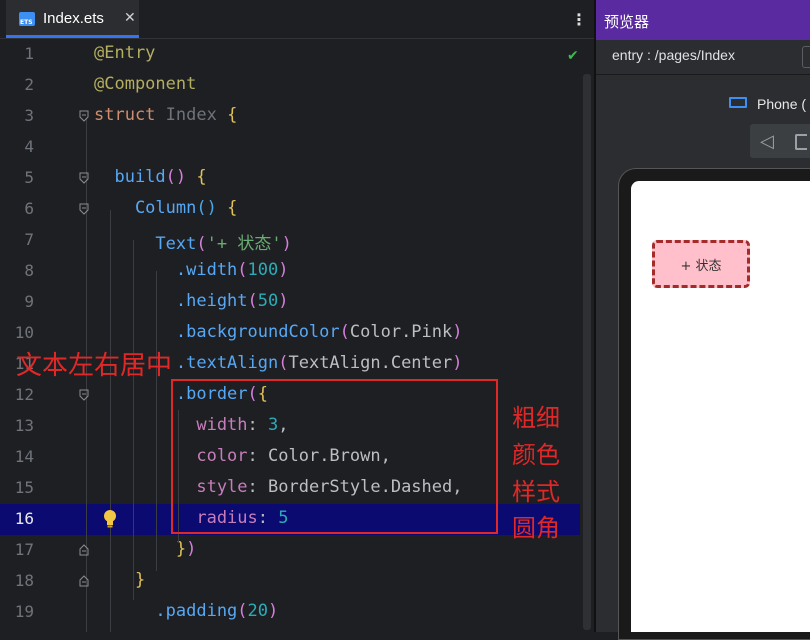  What do you see at coordinates (29, 239) in the screenshot?
I see `line-number: 7` at bounding box center [29, 239].